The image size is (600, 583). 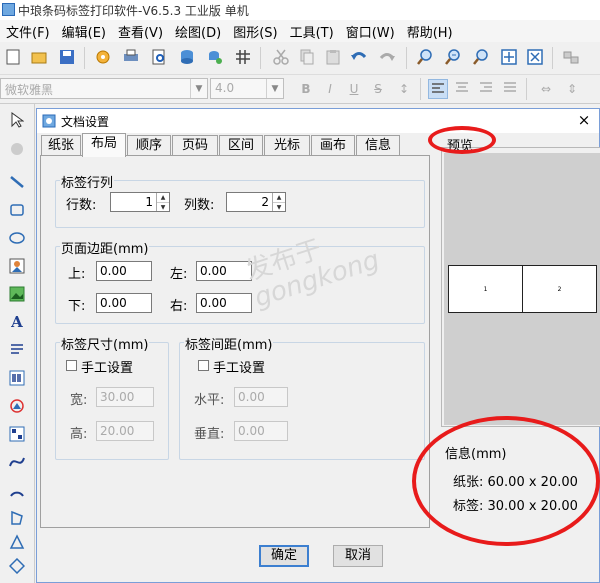 What do you see at coordinates (307, 57) in the screenshot?
I see `copy-icon` at bounding box center [307, 57].